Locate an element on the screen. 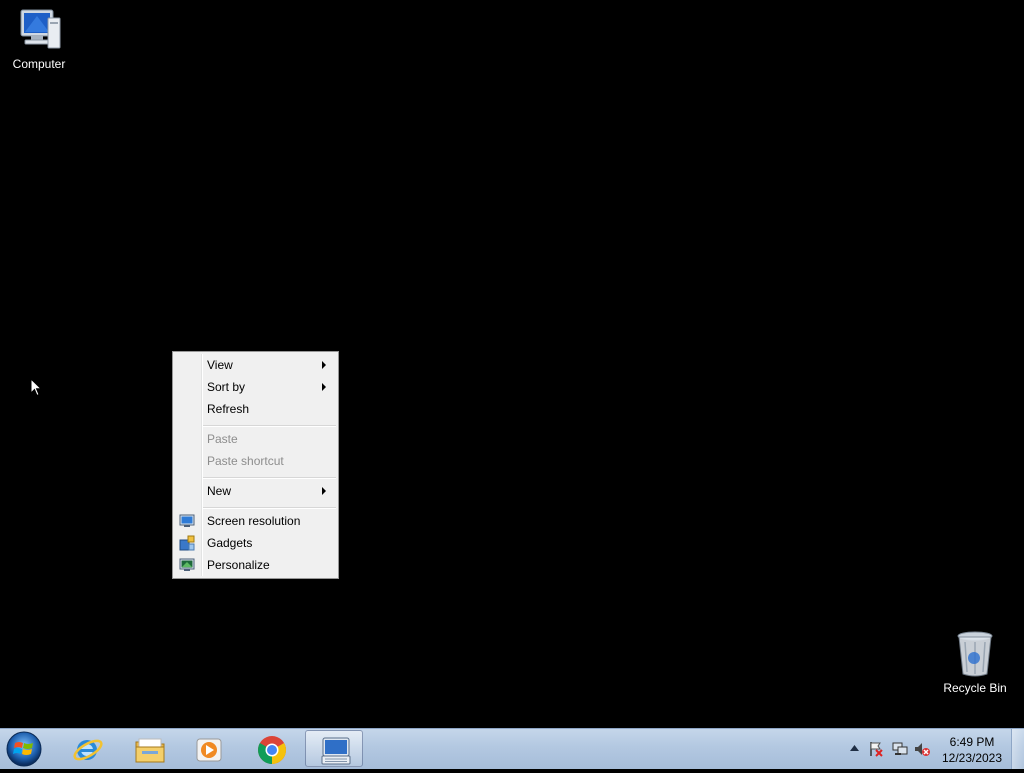 Image resolution: width=1024 pixels, height=773 pixels. menu-item-screen-resolution: Screen resolution is located at coordinates (255, 521).